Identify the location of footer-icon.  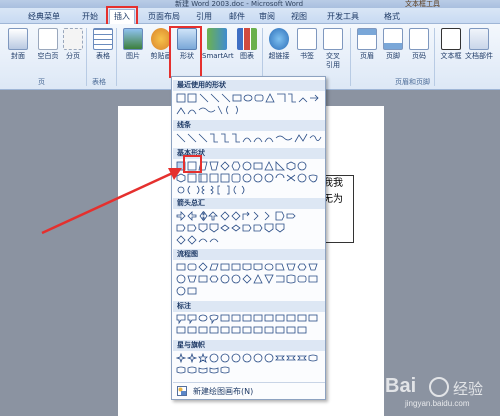
(393, 39).